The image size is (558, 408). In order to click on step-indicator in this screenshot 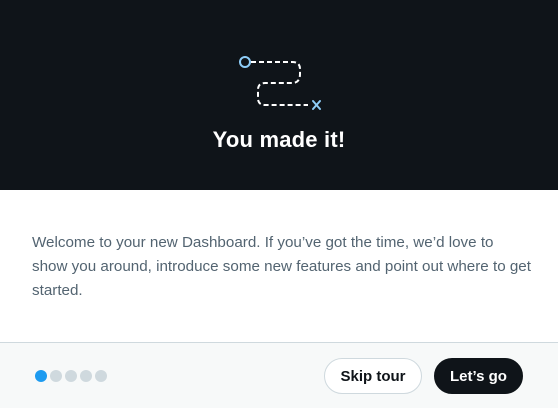, I will do `click(71, 376)`.